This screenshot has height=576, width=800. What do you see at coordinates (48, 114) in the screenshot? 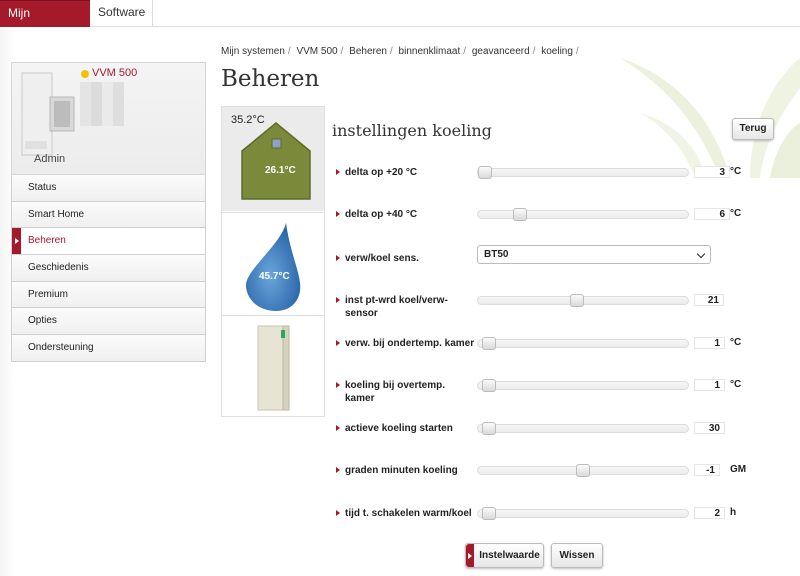
I see `heatpump-image-icon` at bounding box center [48, 114].